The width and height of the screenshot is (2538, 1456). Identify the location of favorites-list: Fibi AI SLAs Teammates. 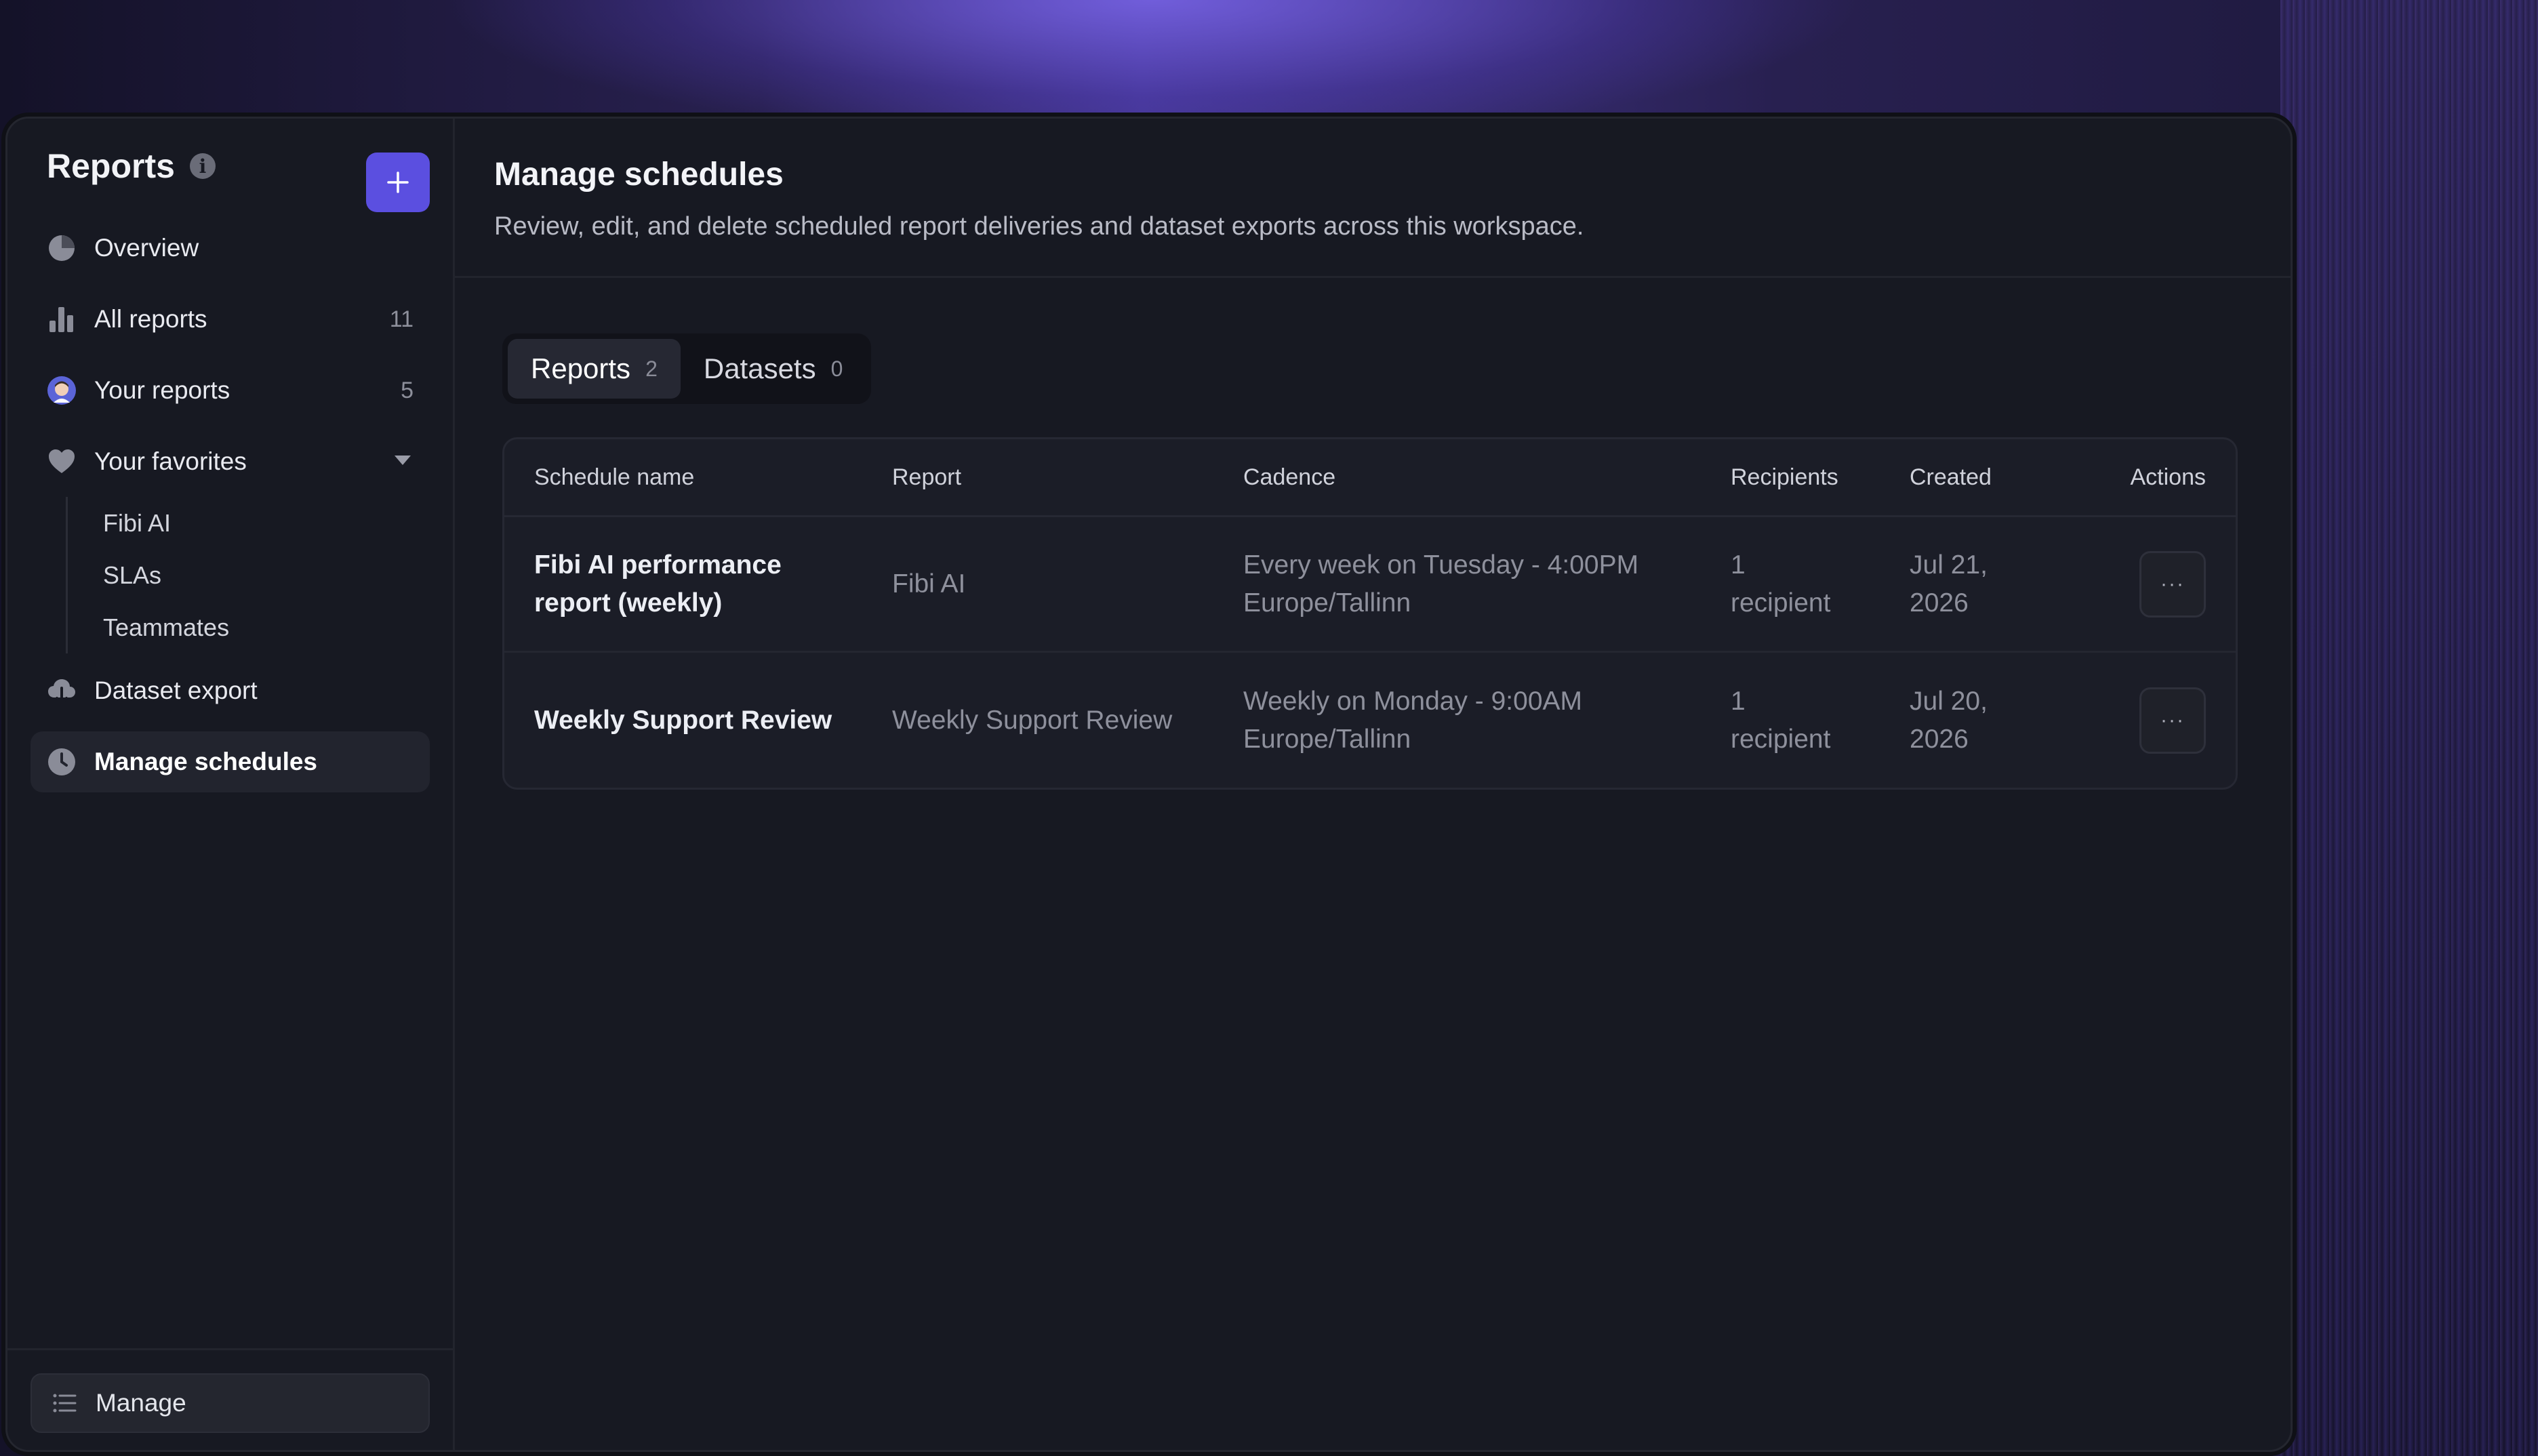
(248, 575).